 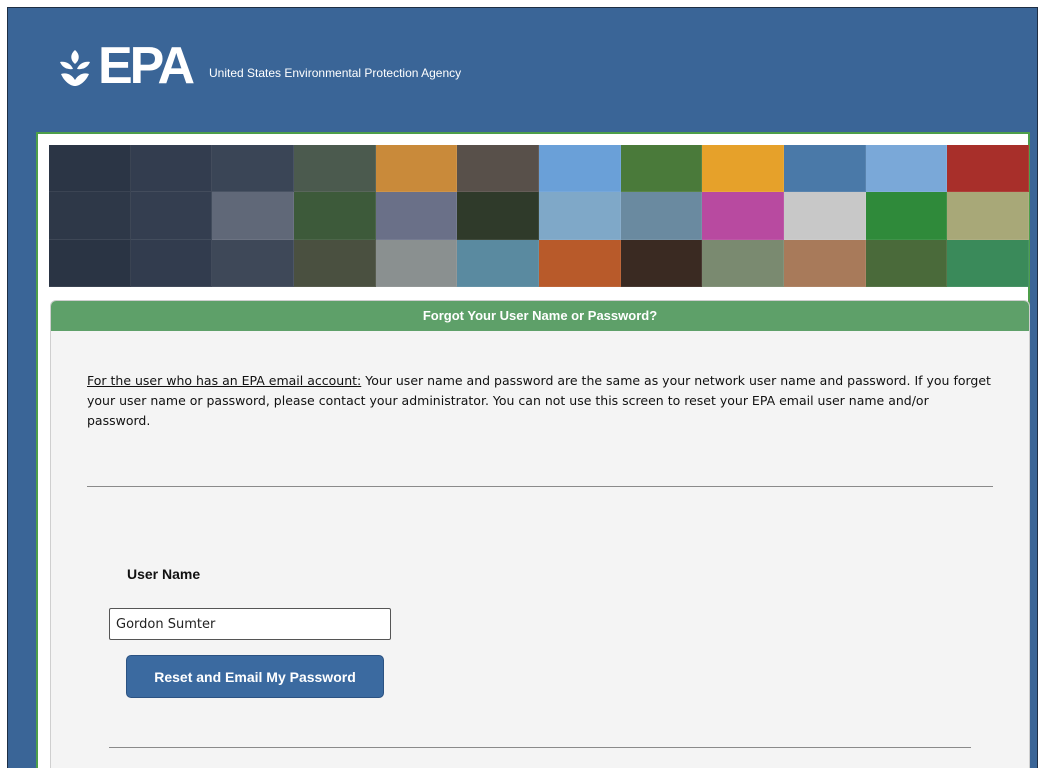 What do you see at coordinates (146, 66) in the screenshot?
I see `epa-logo-text: EPA` at bounding box center [146, 66].